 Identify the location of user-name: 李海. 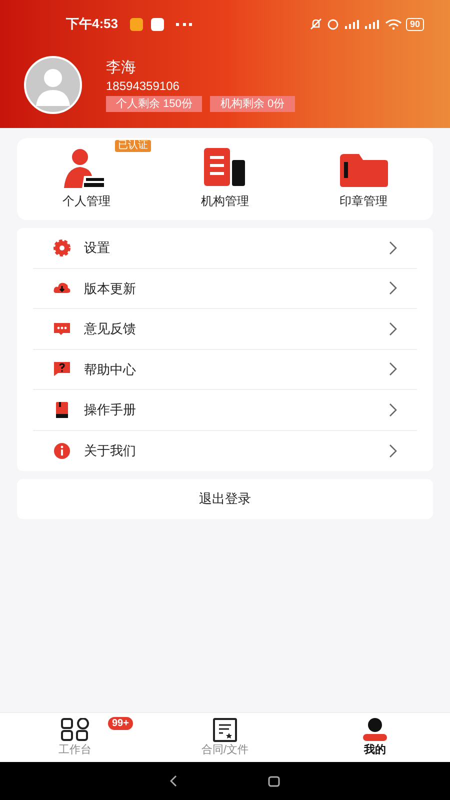
(121, 67).